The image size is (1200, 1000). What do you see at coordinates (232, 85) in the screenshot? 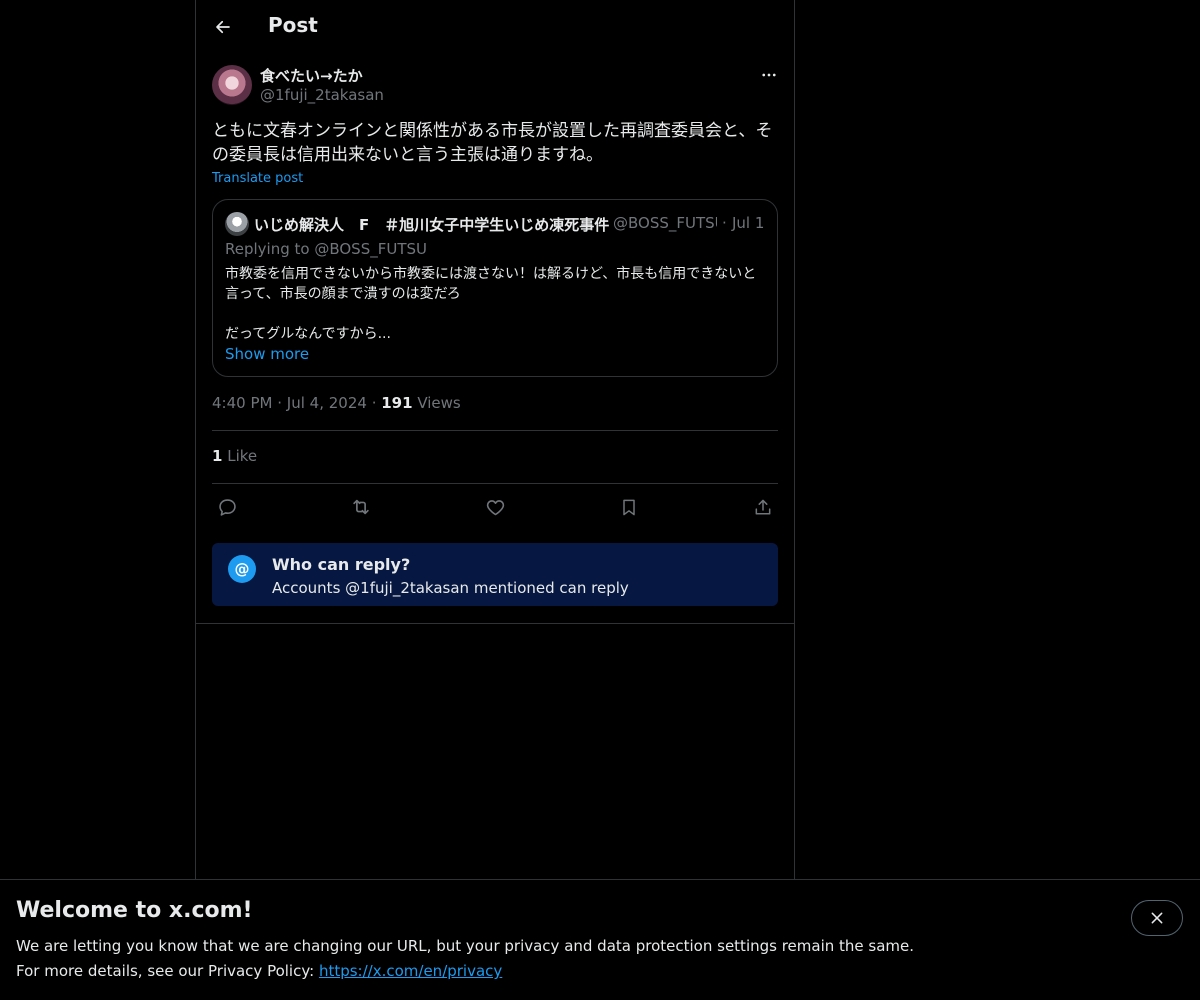
I see `author-avatar` at bounding box center [232, 85].